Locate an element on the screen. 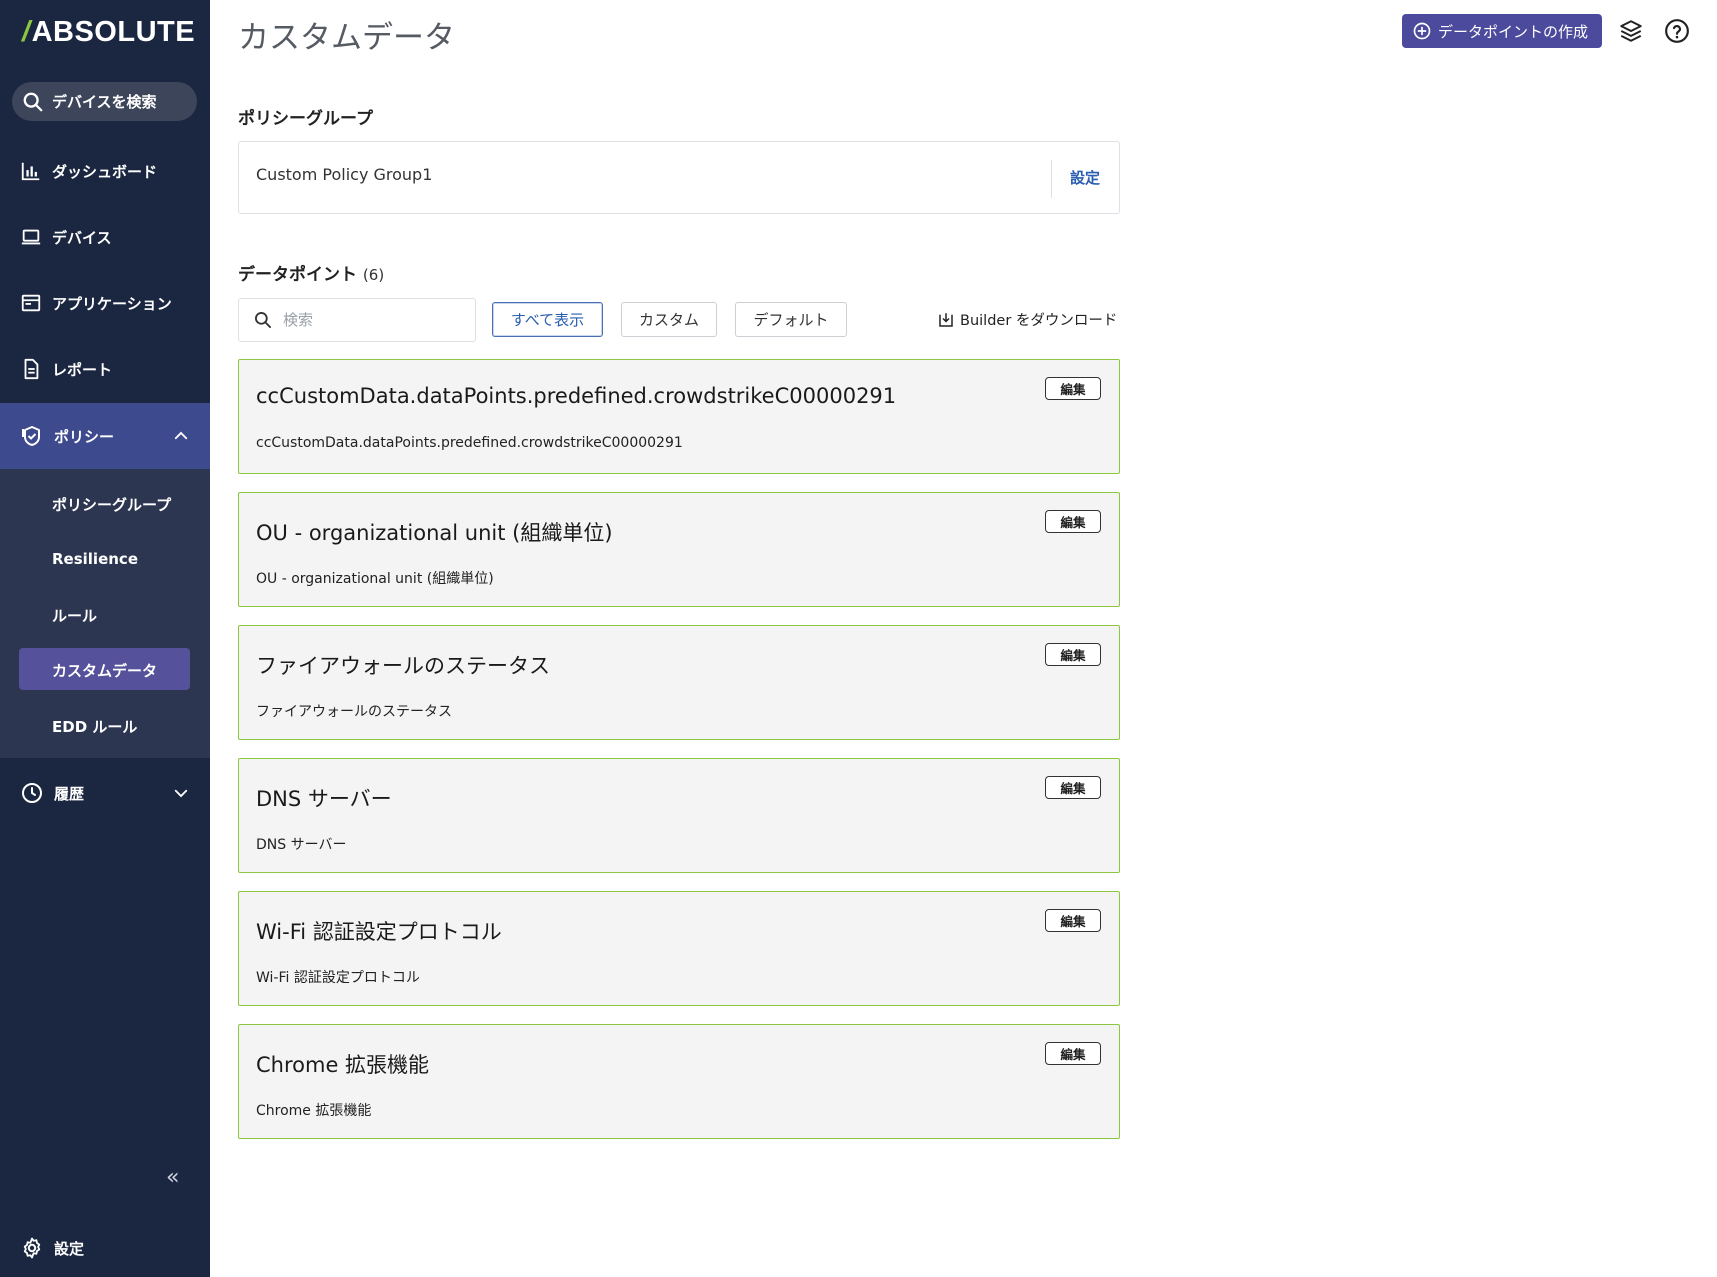  datapoint-subtitle: Wi-Fi 認証設定プロトコル is located at coordinates (338, 978).